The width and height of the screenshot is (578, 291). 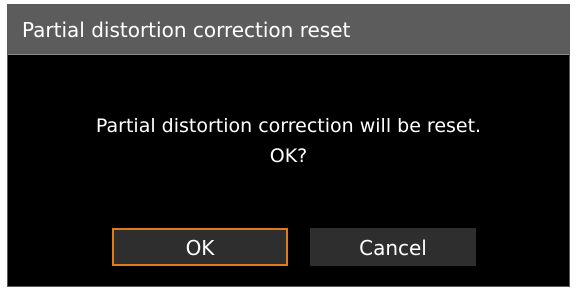 I want to click on message-line-2: OK?, so click(x=288, y=156).